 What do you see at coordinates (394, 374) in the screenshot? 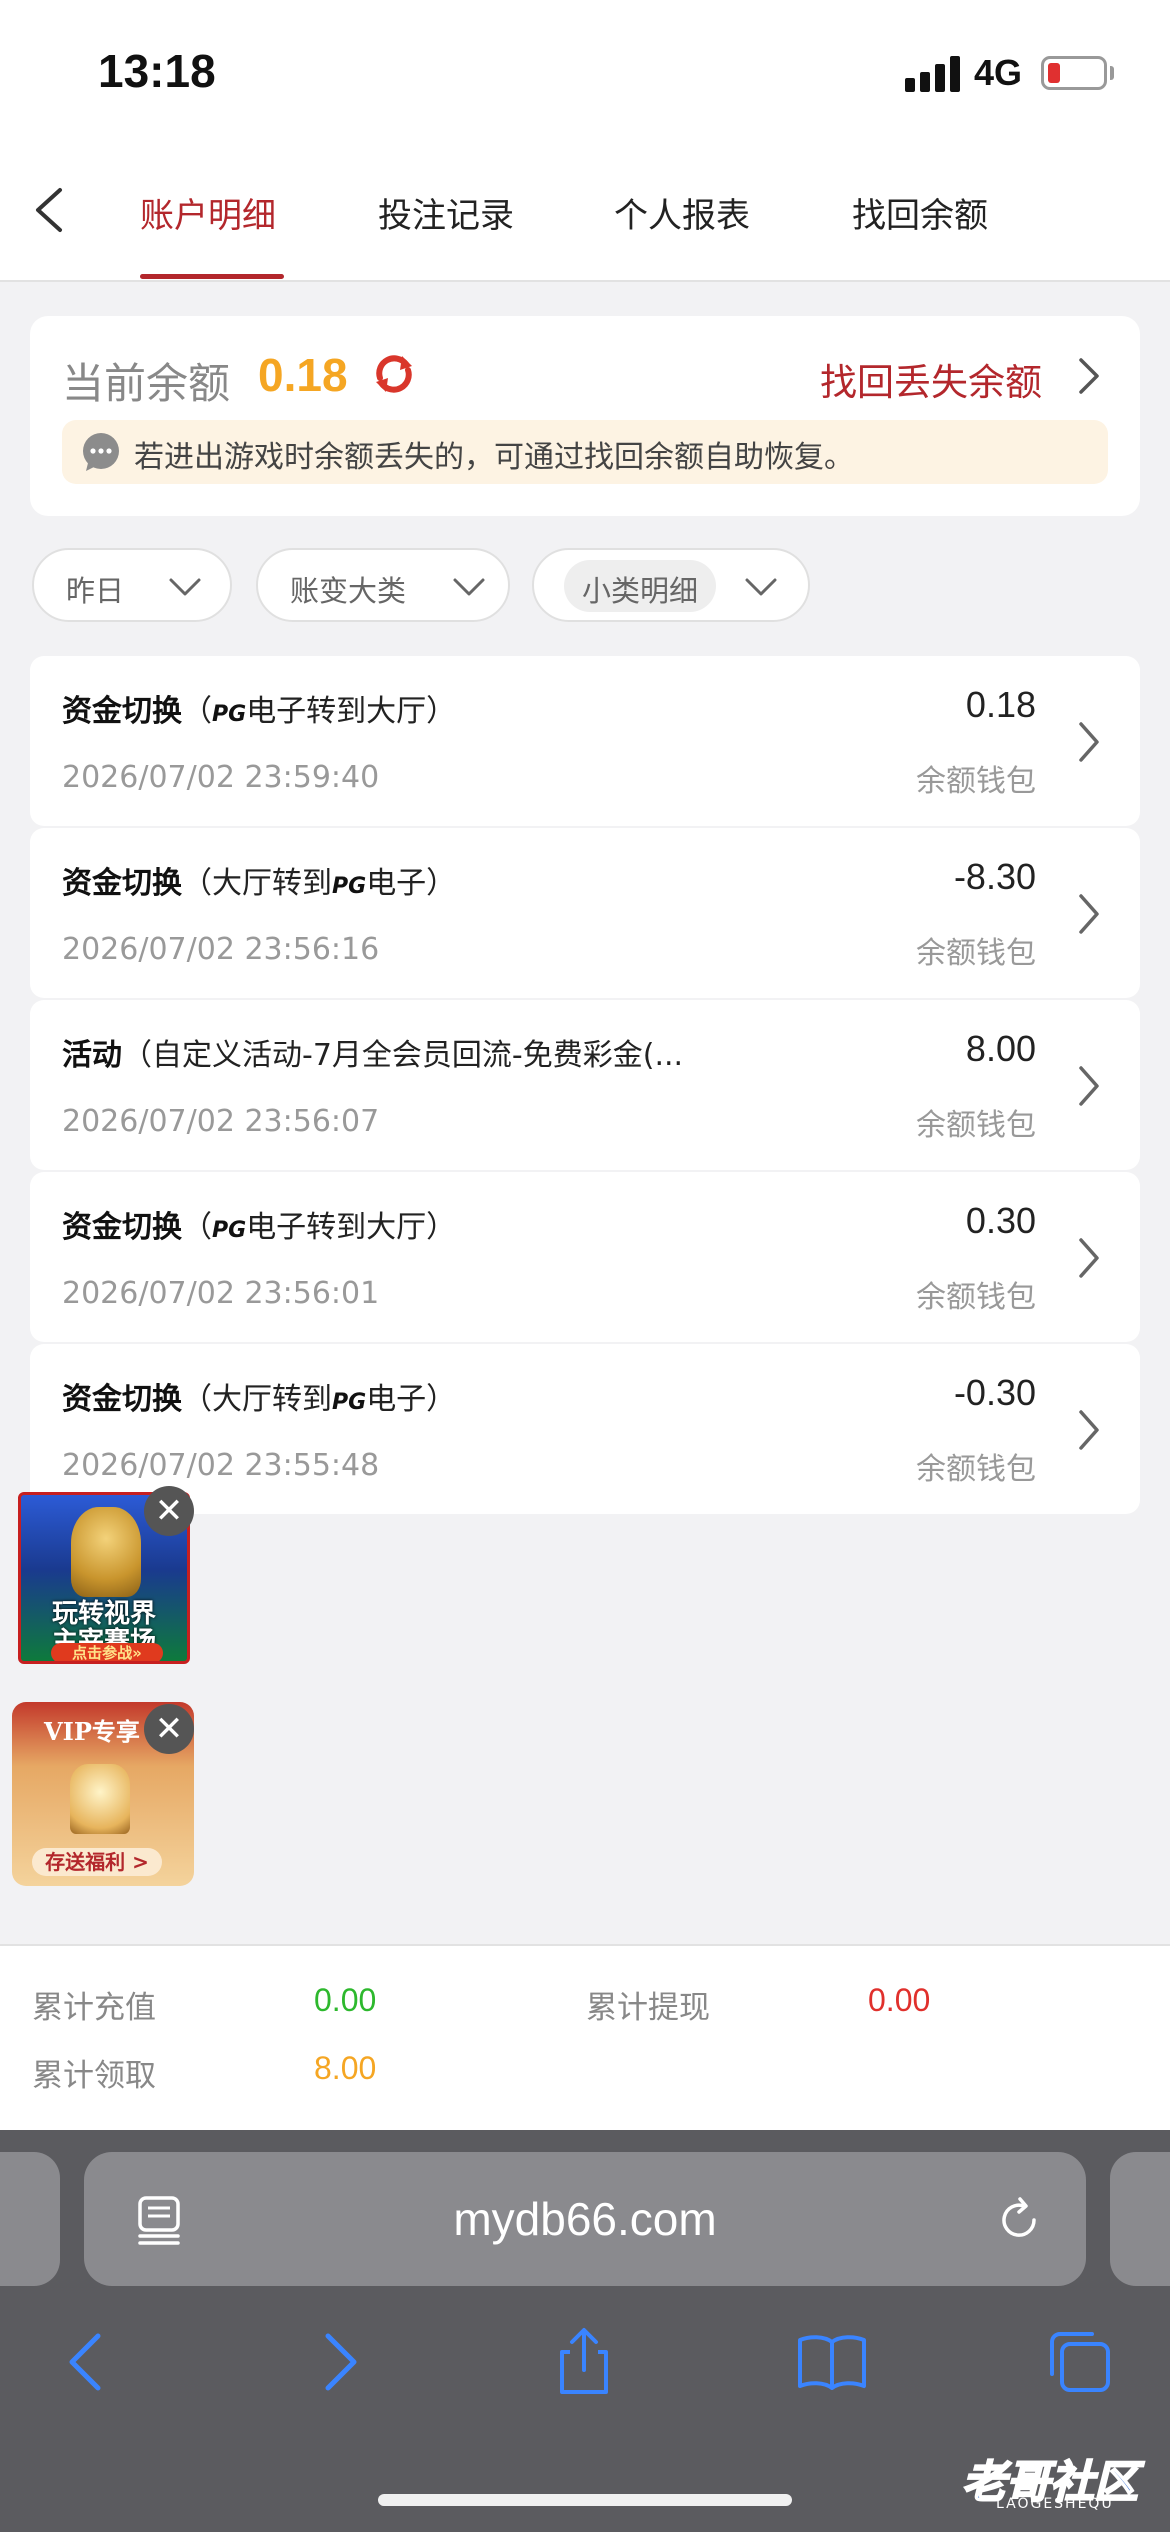
I see `refresh-icon` at bounding box center [394, 374].